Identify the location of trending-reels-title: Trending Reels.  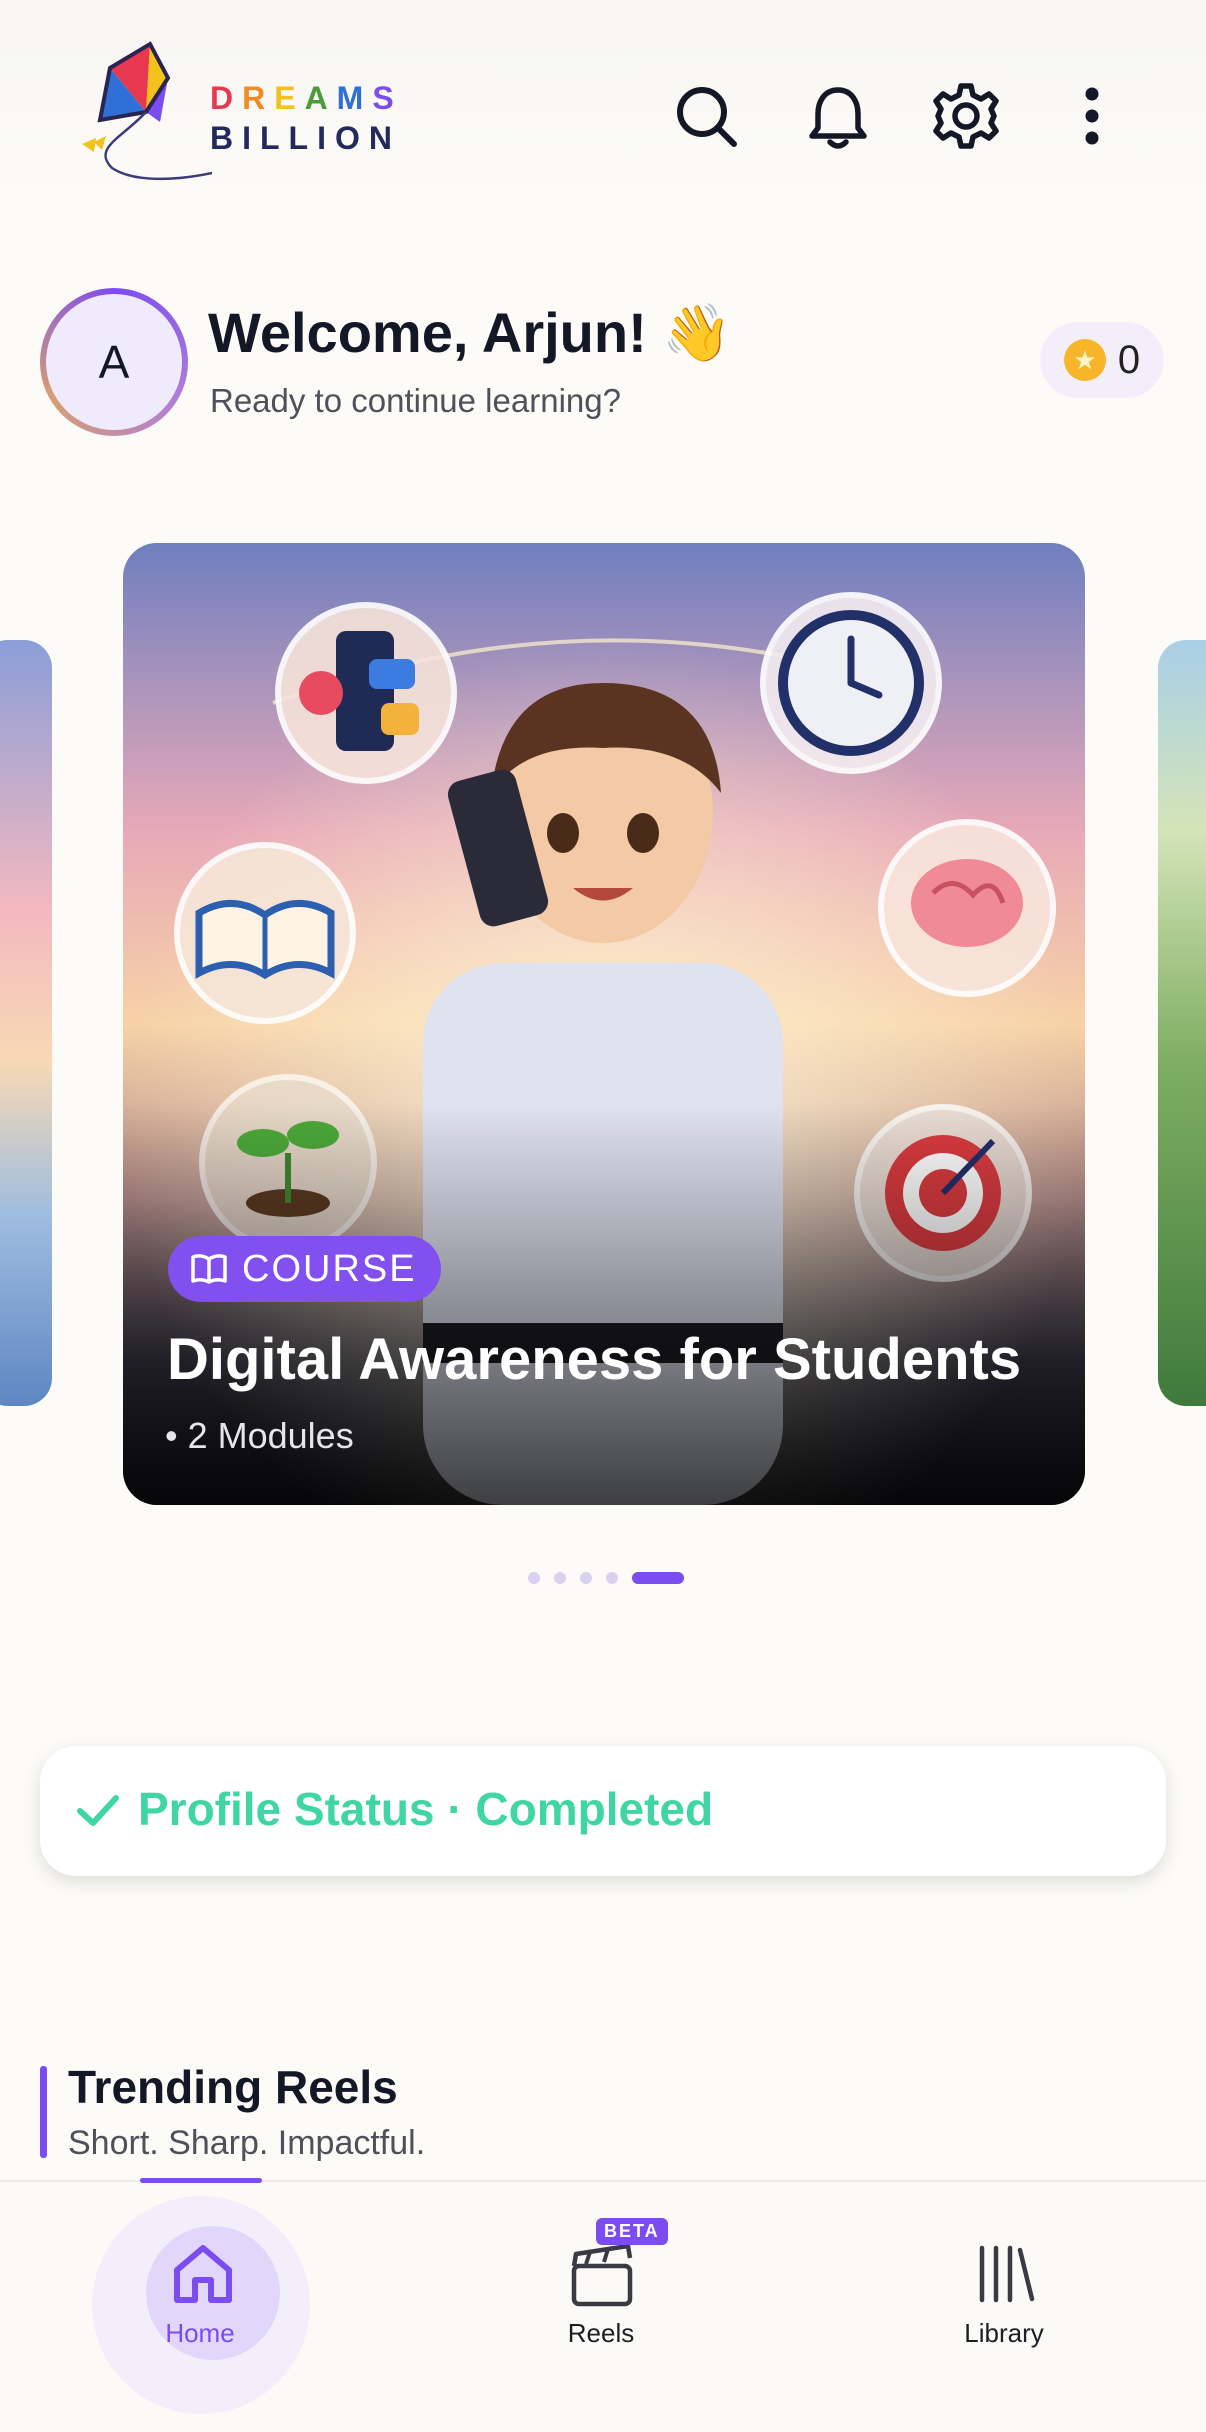
(233, 2087).